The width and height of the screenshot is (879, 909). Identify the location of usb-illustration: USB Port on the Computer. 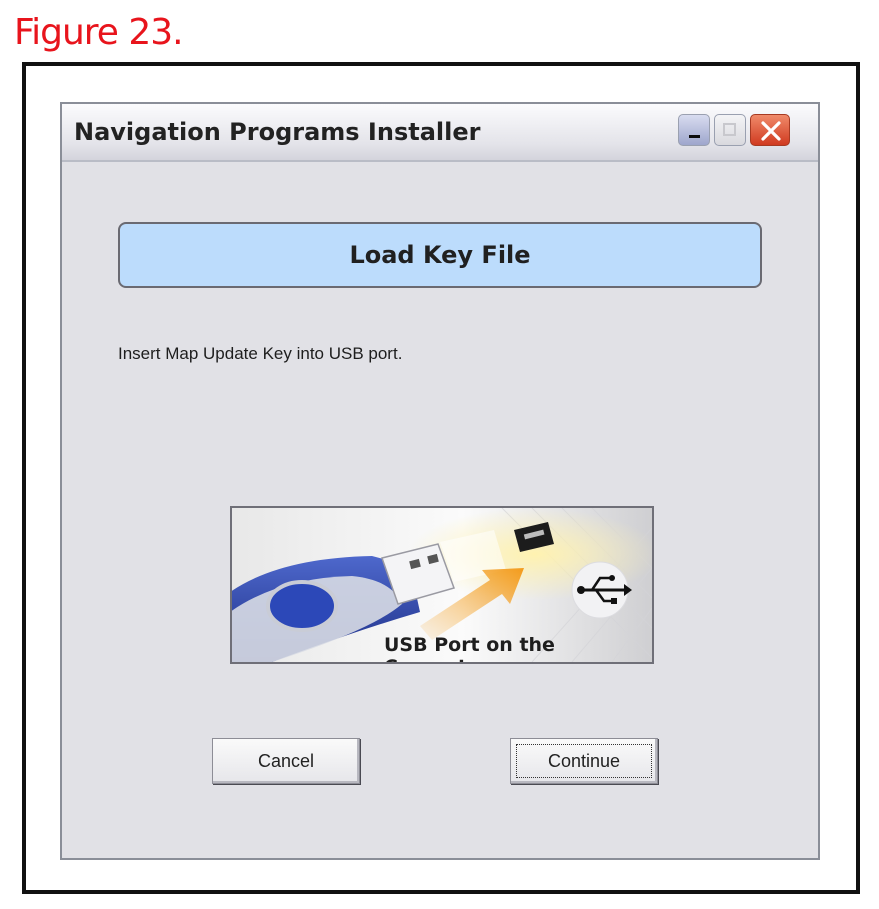
(442, 585).